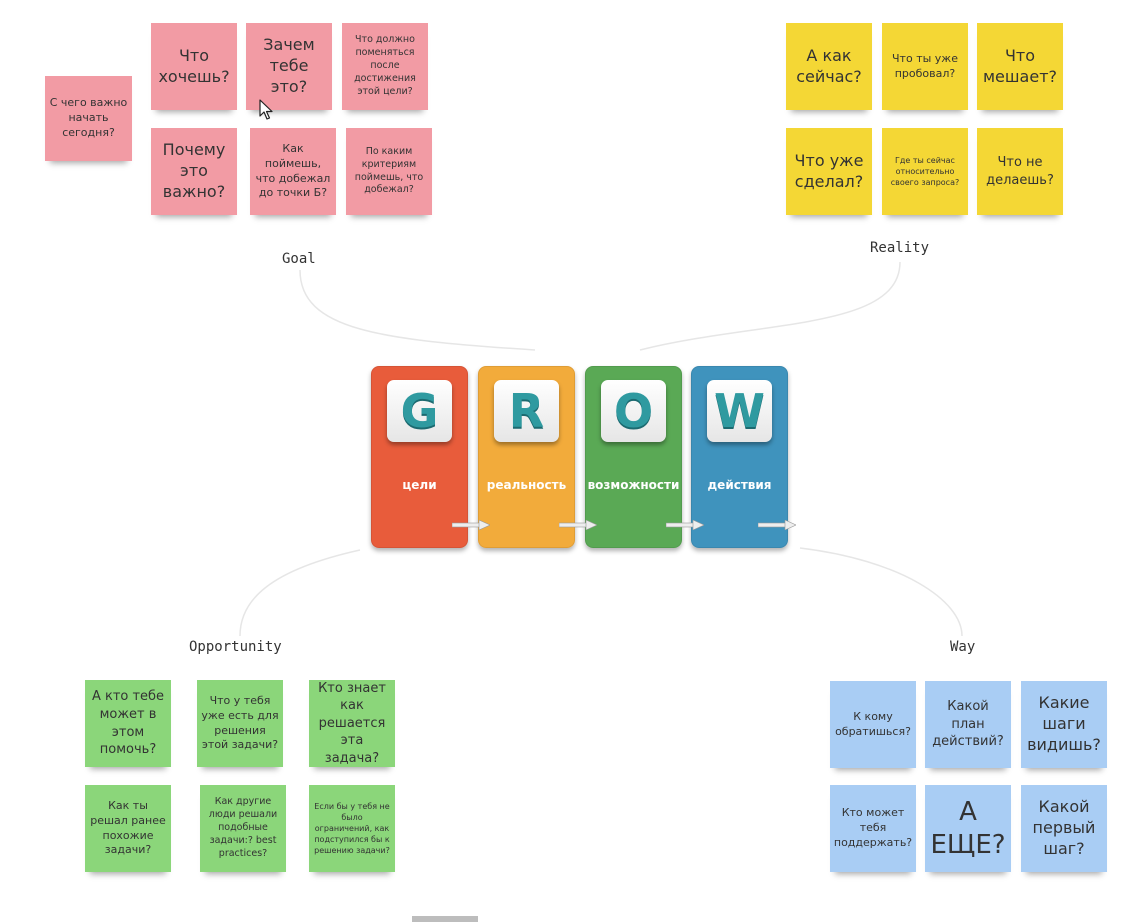  What do you see at coordinates (1020, 171) in the screenshot?
I see `sticky-reality-not-doing: Что не делаешь?` at bounding box center [1020, 171].